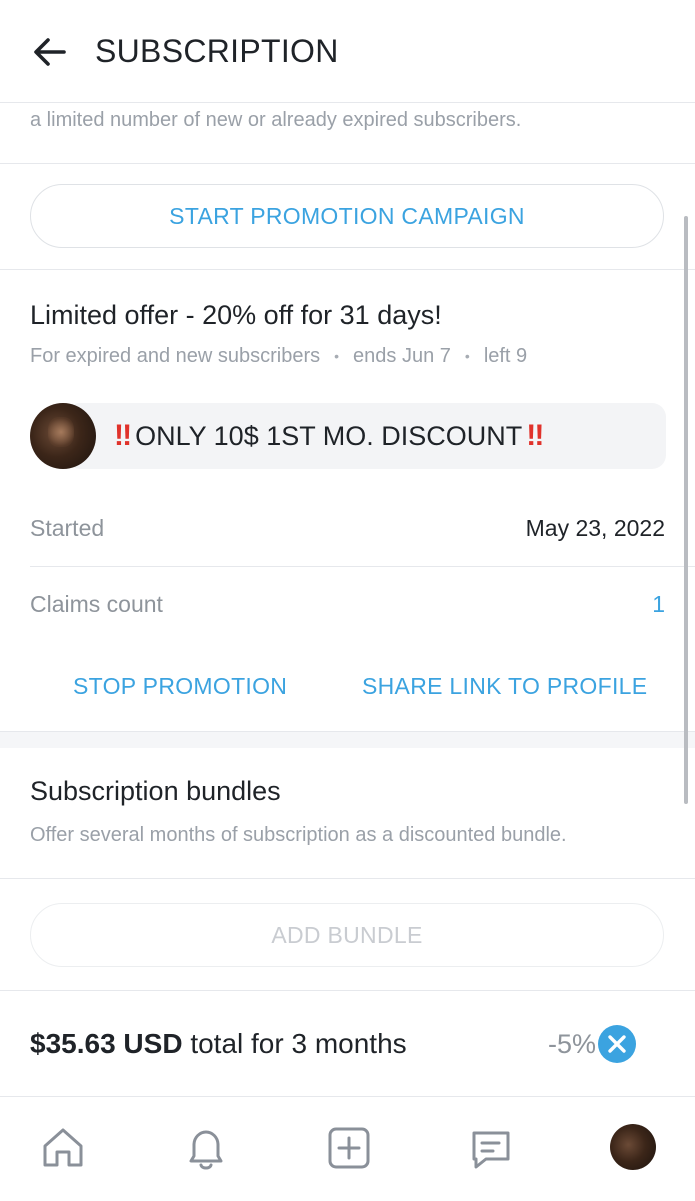  I want to click on tab-new-post, so click(348, 1147).